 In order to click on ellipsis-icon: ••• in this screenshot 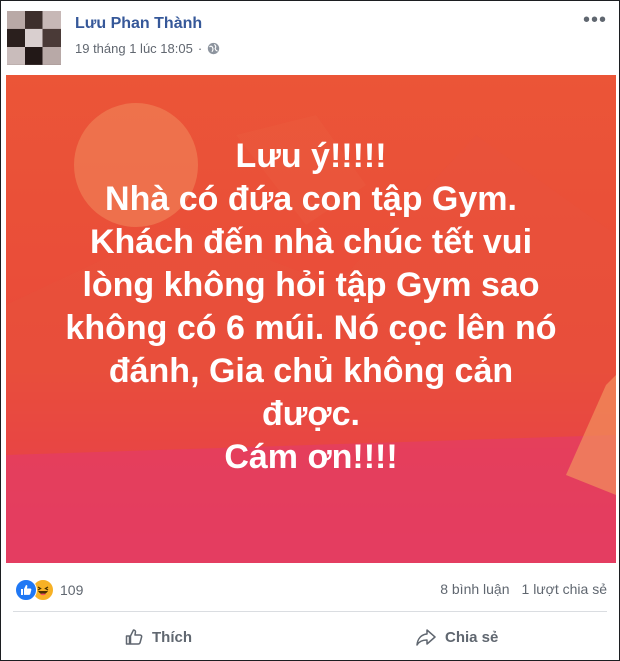, I will do `click(595, 20)`.